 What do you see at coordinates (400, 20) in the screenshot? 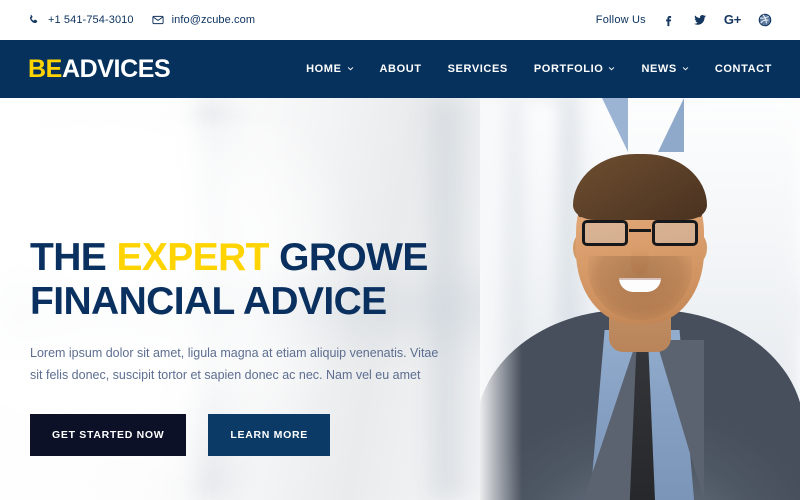
I see `top-bar: +1 541-754-3010 info@zcube.com Follow Us` at bounding box center [400, 20].